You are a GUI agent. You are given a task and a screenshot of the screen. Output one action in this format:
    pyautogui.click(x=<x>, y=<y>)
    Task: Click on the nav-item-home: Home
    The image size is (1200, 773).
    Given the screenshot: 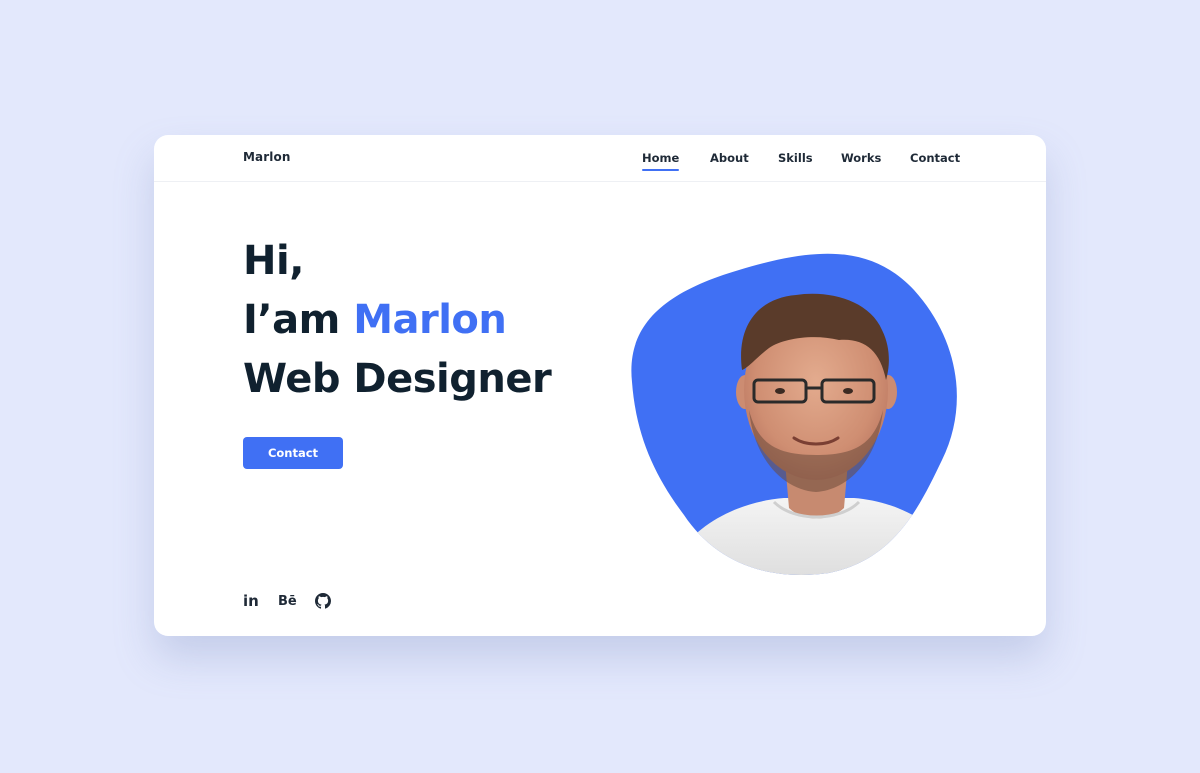 What is the action you would take?
    pyautogui.click(x=661, y=161)
    